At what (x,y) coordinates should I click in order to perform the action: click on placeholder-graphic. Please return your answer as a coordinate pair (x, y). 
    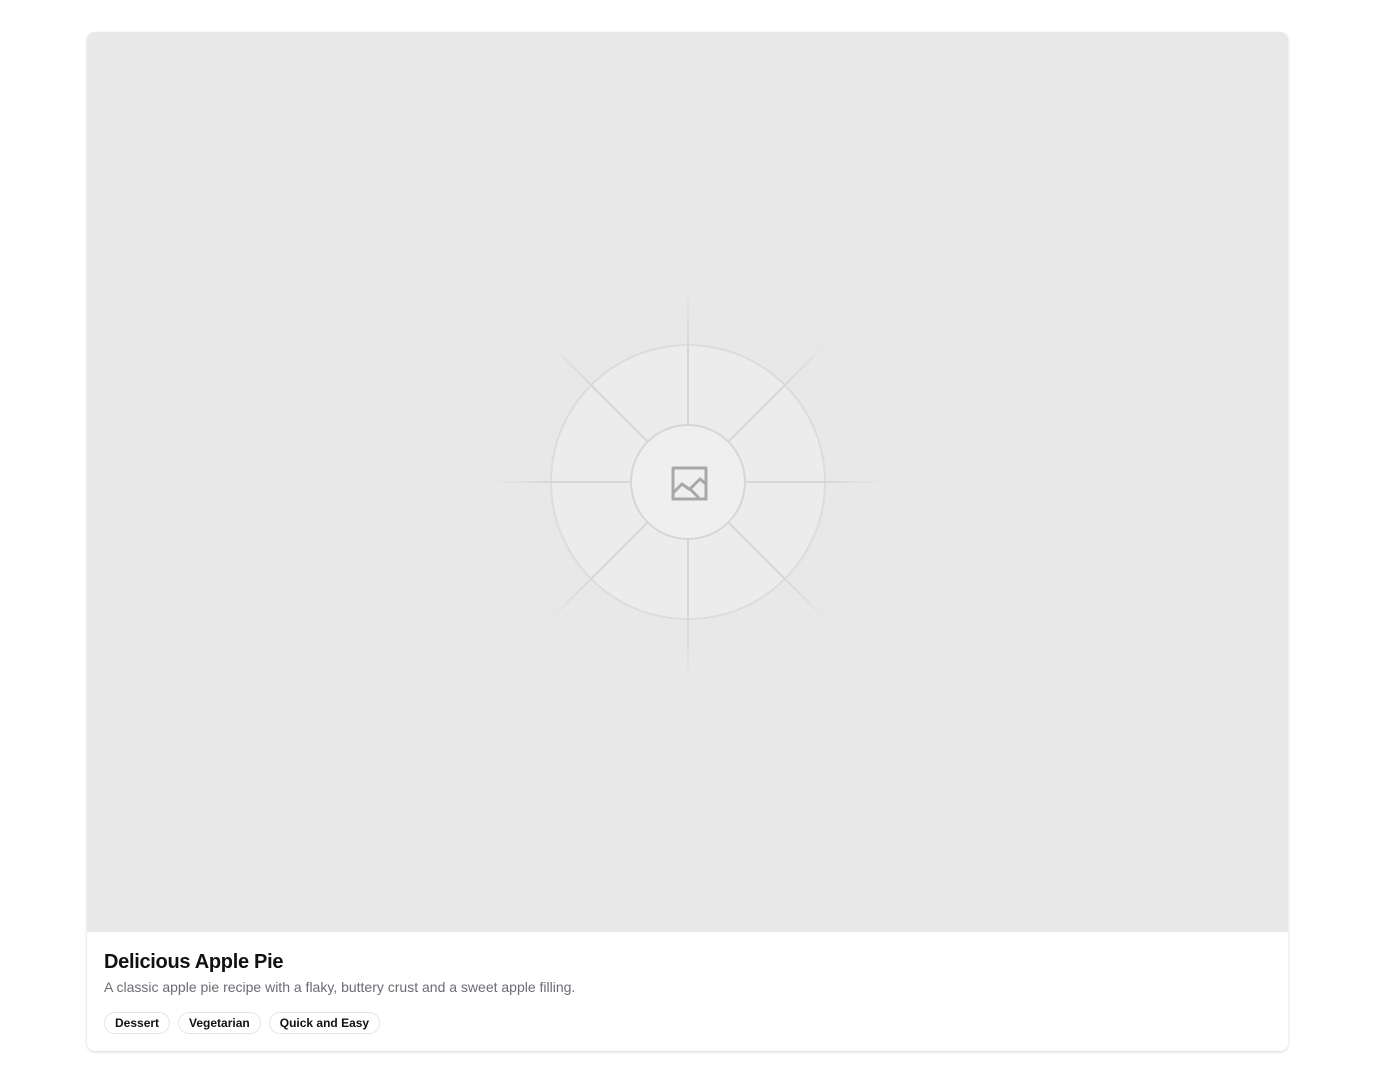
    Looking at the image, I should click on (688, 482).